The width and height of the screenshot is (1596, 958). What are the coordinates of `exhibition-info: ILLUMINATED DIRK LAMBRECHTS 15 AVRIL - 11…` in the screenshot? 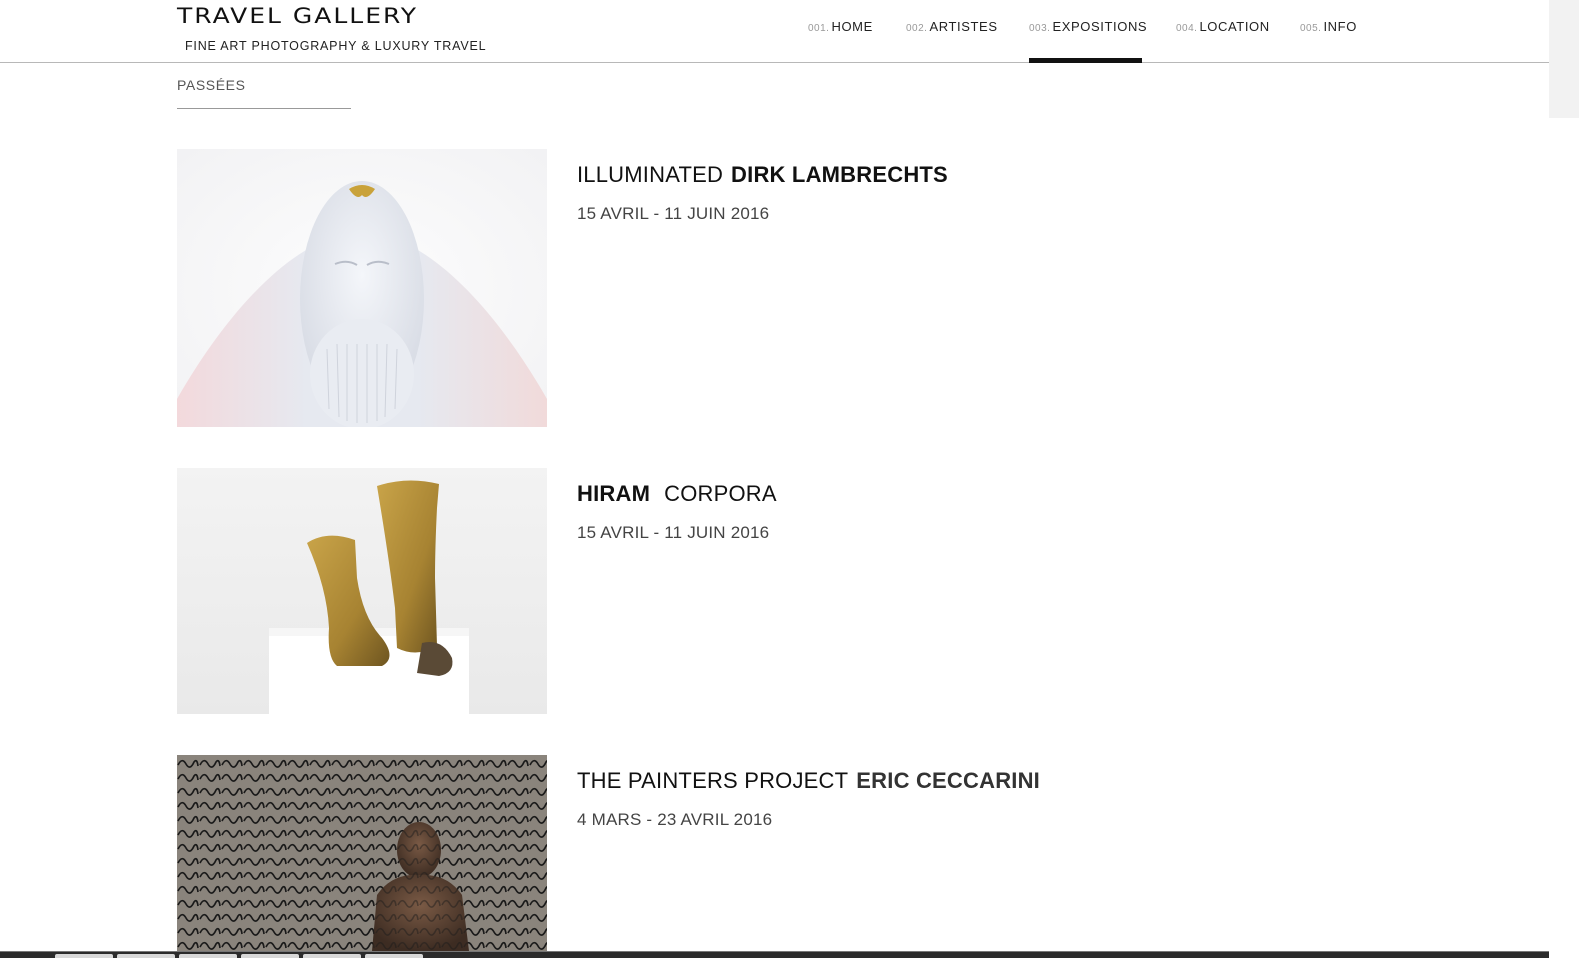 It's located at (762, 193).